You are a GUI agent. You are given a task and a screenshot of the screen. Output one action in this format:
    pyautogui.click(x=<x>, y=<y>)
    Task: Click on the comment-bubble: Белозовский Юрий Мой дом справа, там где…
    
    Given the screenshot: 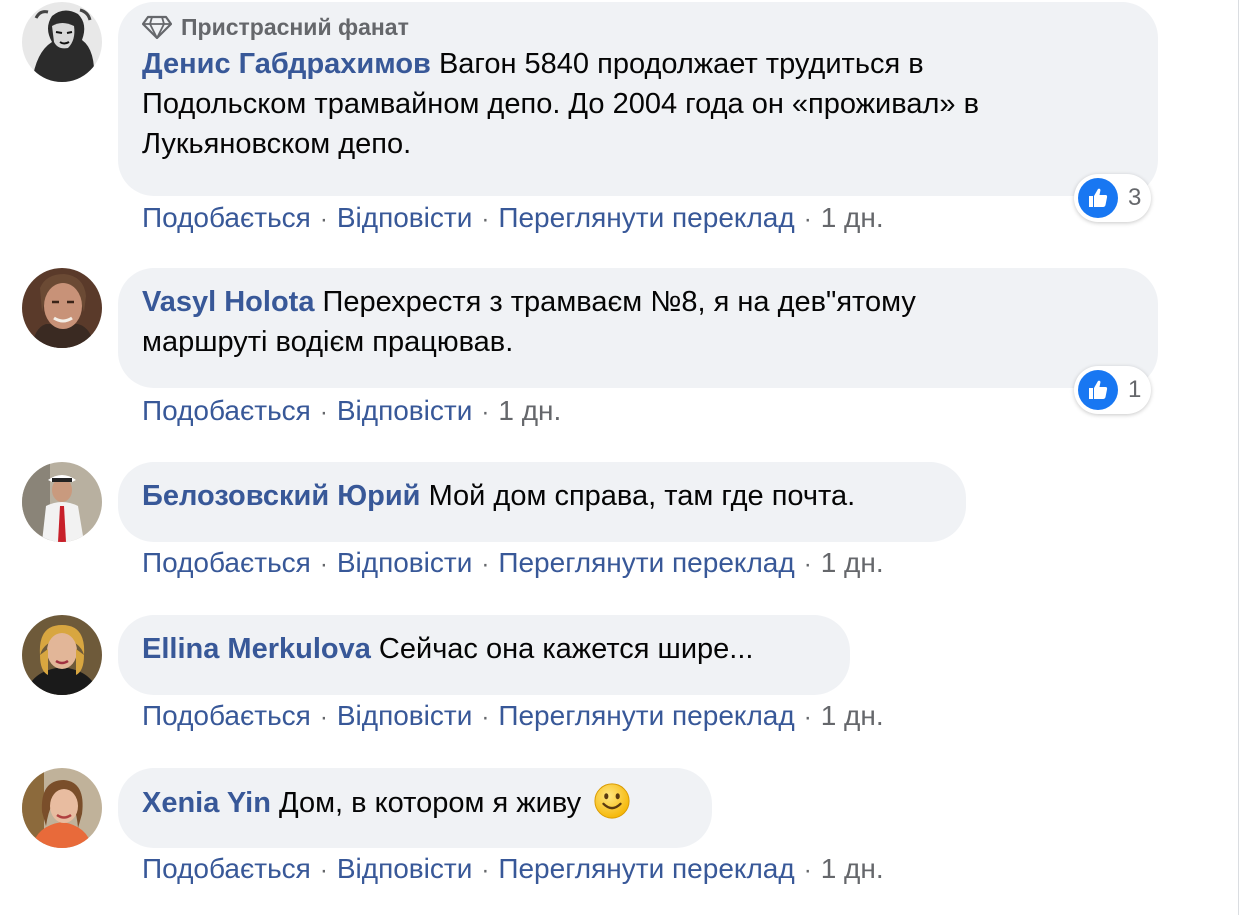 What is the action you would take?
    pyautogui.click(x=542, y=502)
    